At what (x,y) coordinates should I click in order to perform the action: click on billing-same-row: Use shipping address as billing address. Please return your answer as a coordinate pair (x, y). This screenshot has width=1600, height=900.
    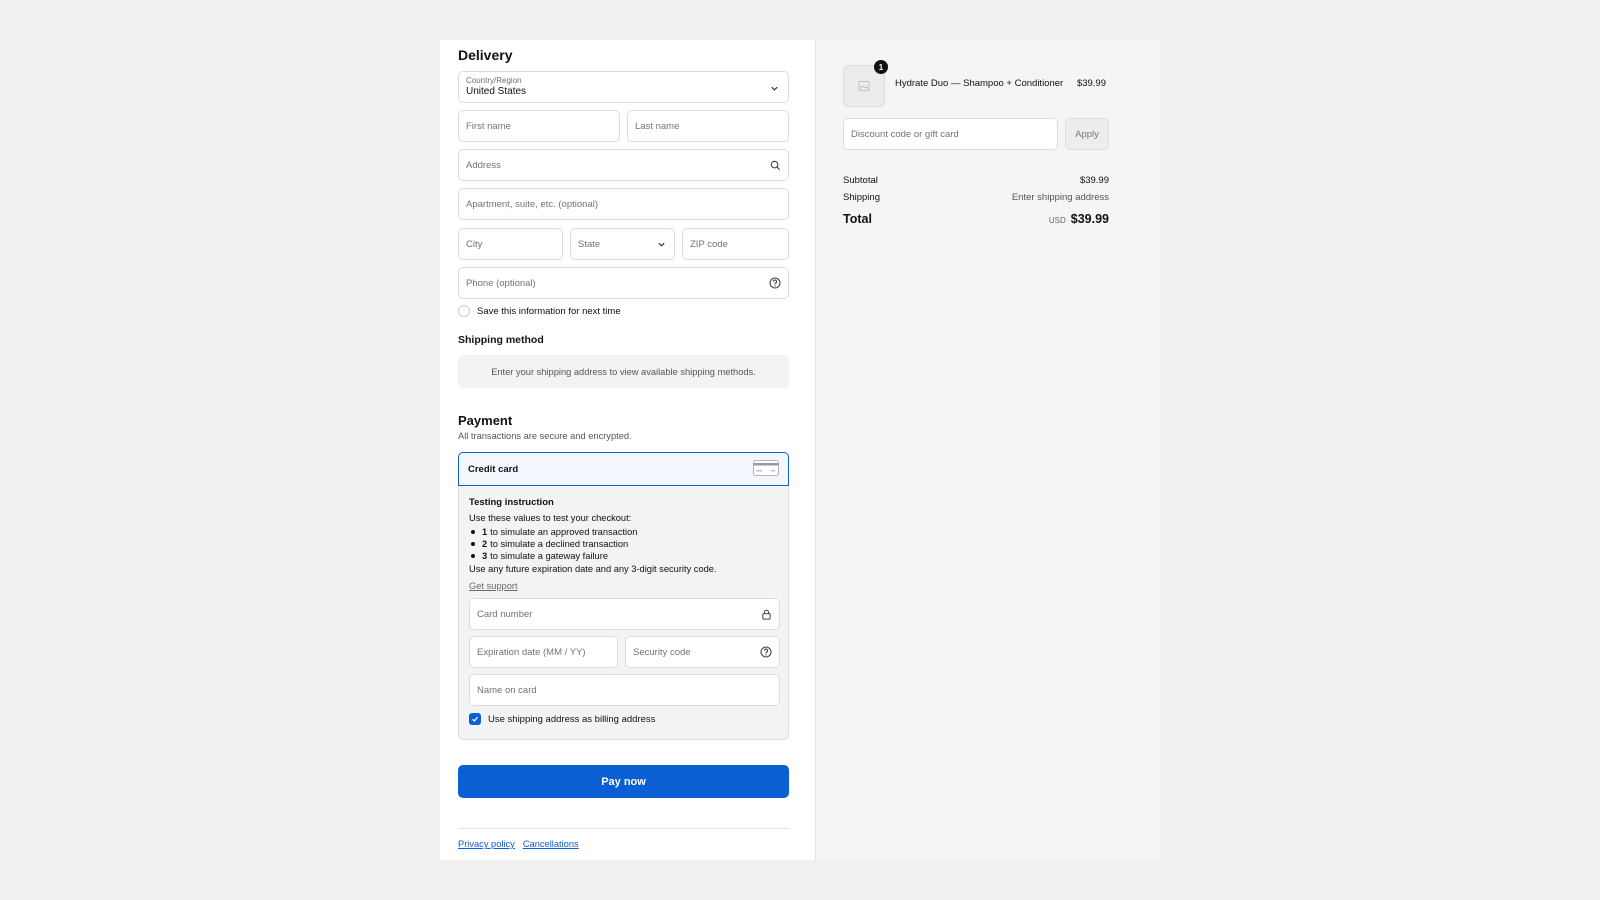
    Looking at the image, I should click on (562, 719).